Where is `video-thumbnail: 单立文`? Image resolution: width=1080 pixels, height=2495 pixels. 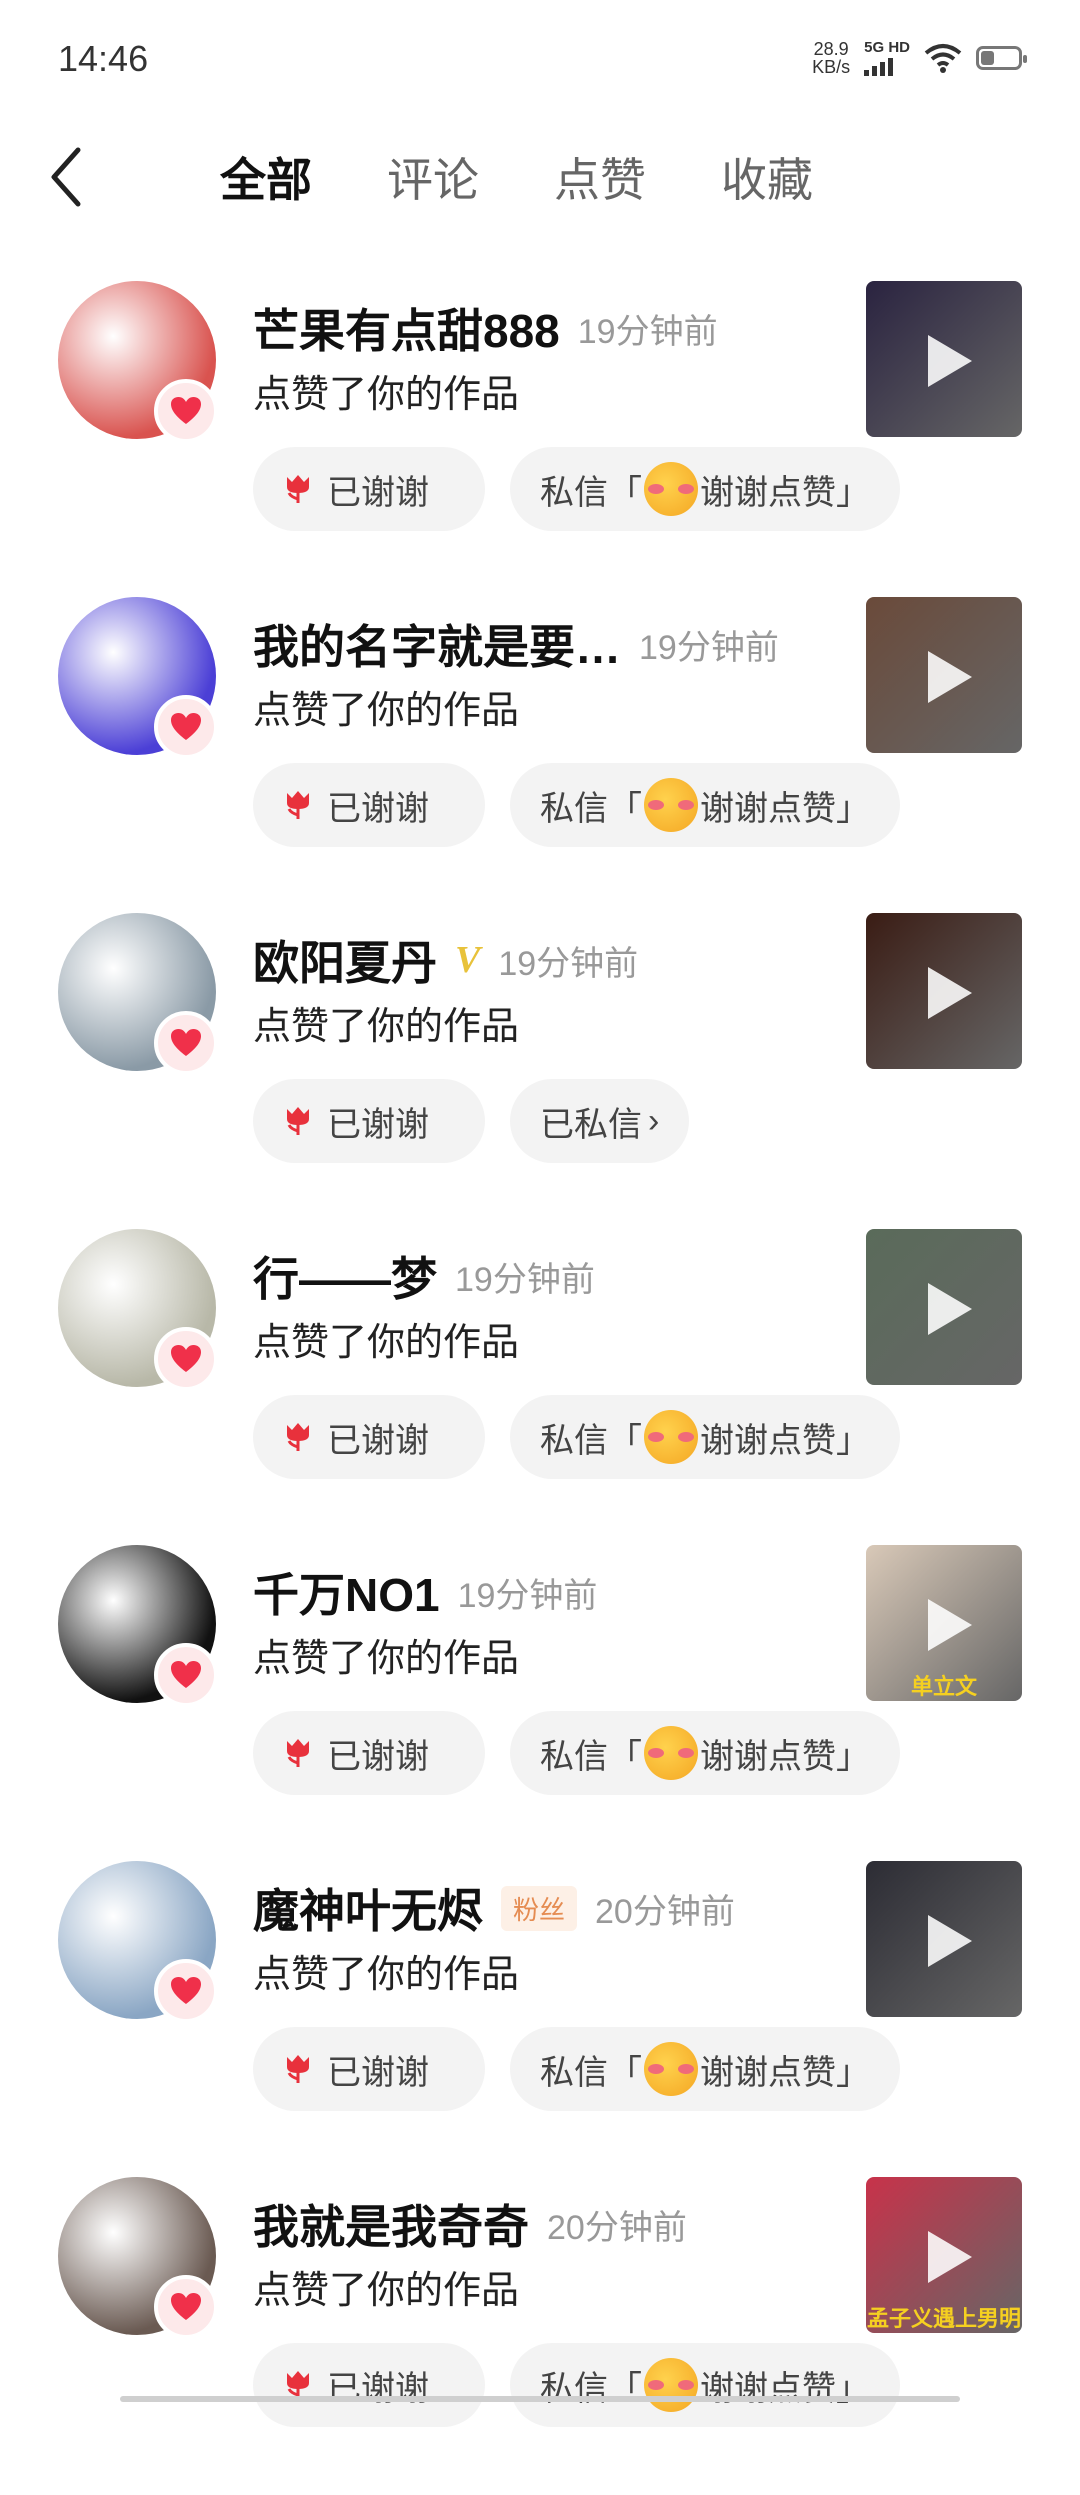 video-thumbnail: 单立文 is located at coordinates (944, 1623).